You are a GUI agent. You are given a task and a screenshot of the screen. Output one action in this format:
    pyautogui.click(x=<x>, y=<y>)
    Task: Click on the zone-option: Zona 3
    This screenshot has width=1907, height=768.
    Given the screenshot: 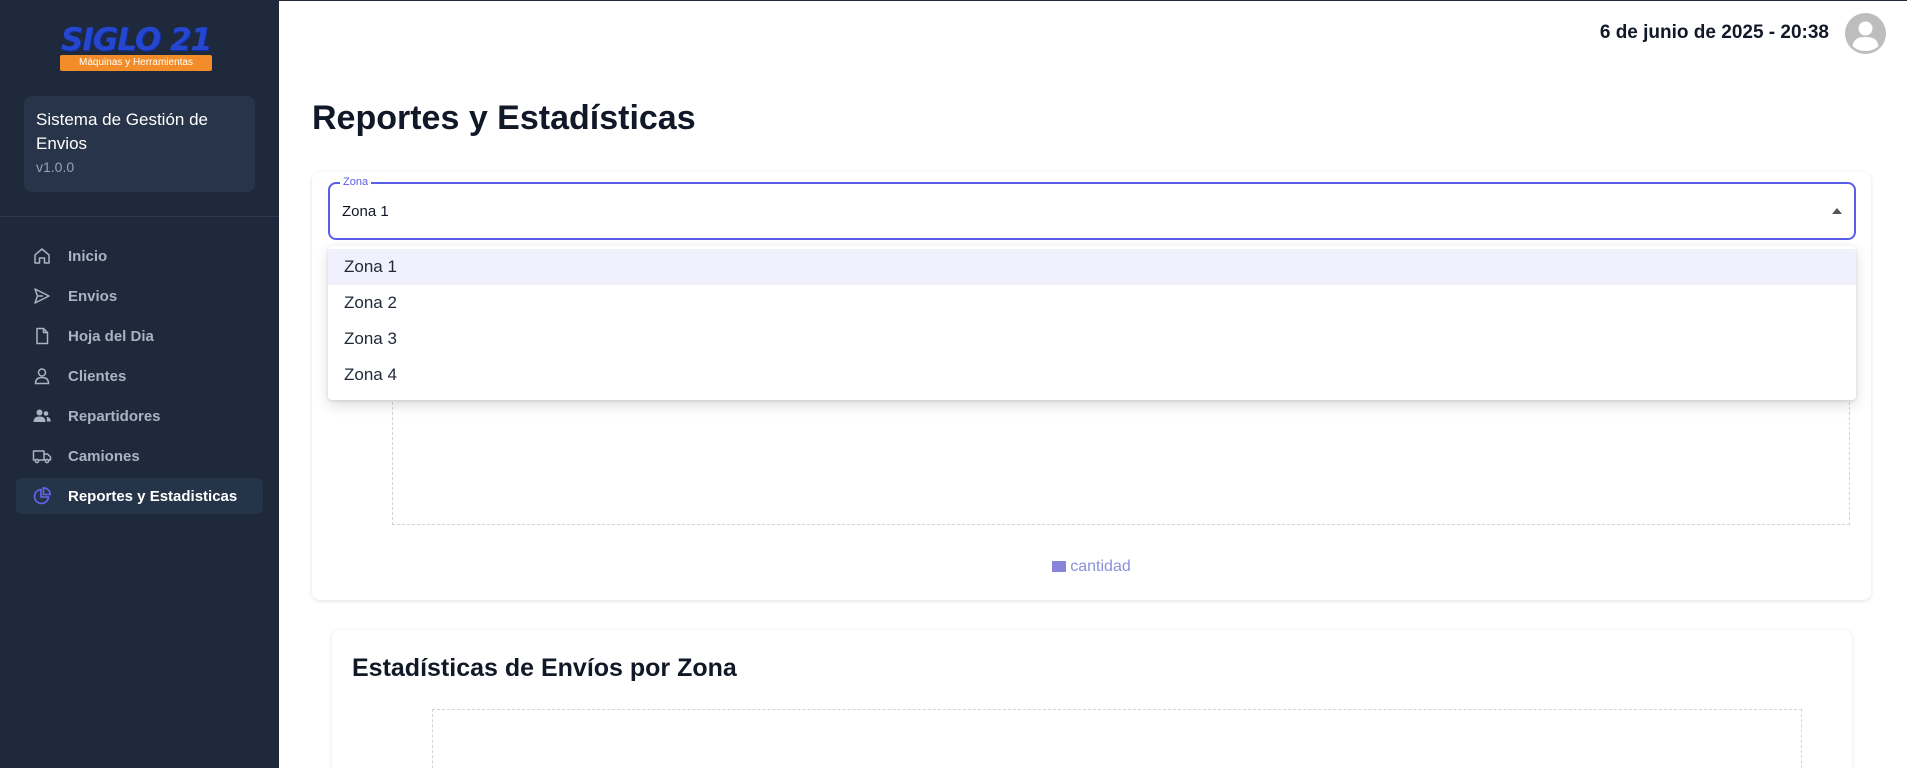 What is the action you would take?
    pyautogui.click(x=1092, y=339)
    